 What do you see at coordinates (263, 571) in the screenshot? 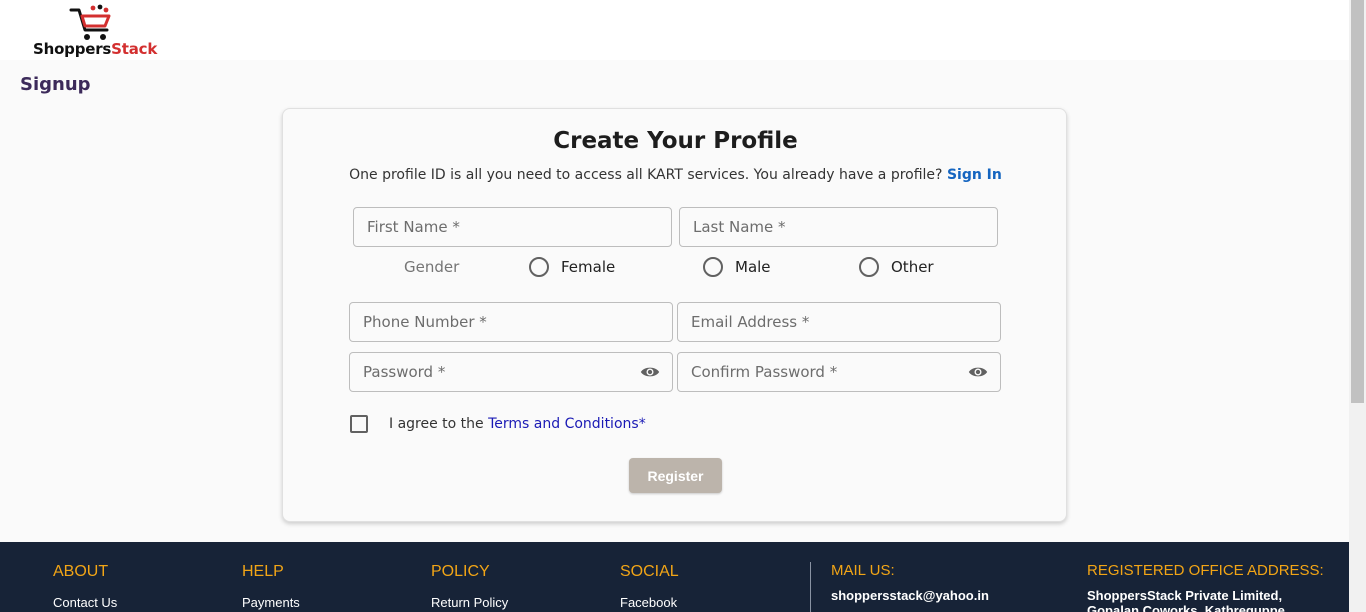
I see `footer-heading-help: HELP` at bounding box center [263, 571].